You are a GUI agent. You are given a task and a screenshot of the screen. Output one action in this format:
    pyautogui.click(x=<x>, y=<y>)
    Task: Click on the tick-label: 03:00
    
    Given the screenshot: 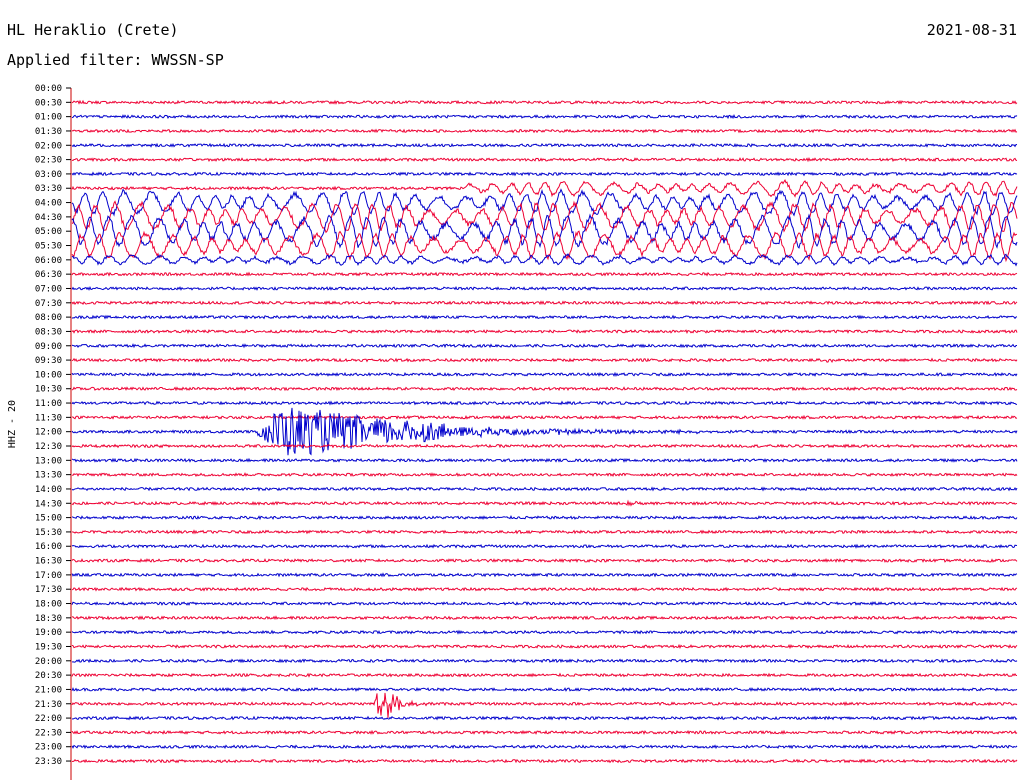 What is the action you would take?
    pyautogui.click(x=48, y=175)
    